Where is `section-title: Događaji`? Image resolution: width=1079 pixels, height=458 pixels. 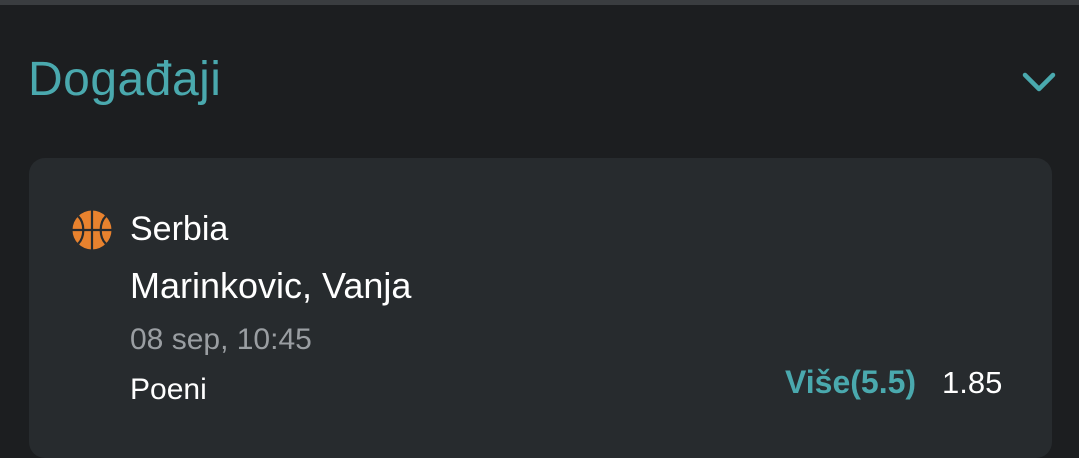 section-title: Događaji is located at coordinates (125, 79).